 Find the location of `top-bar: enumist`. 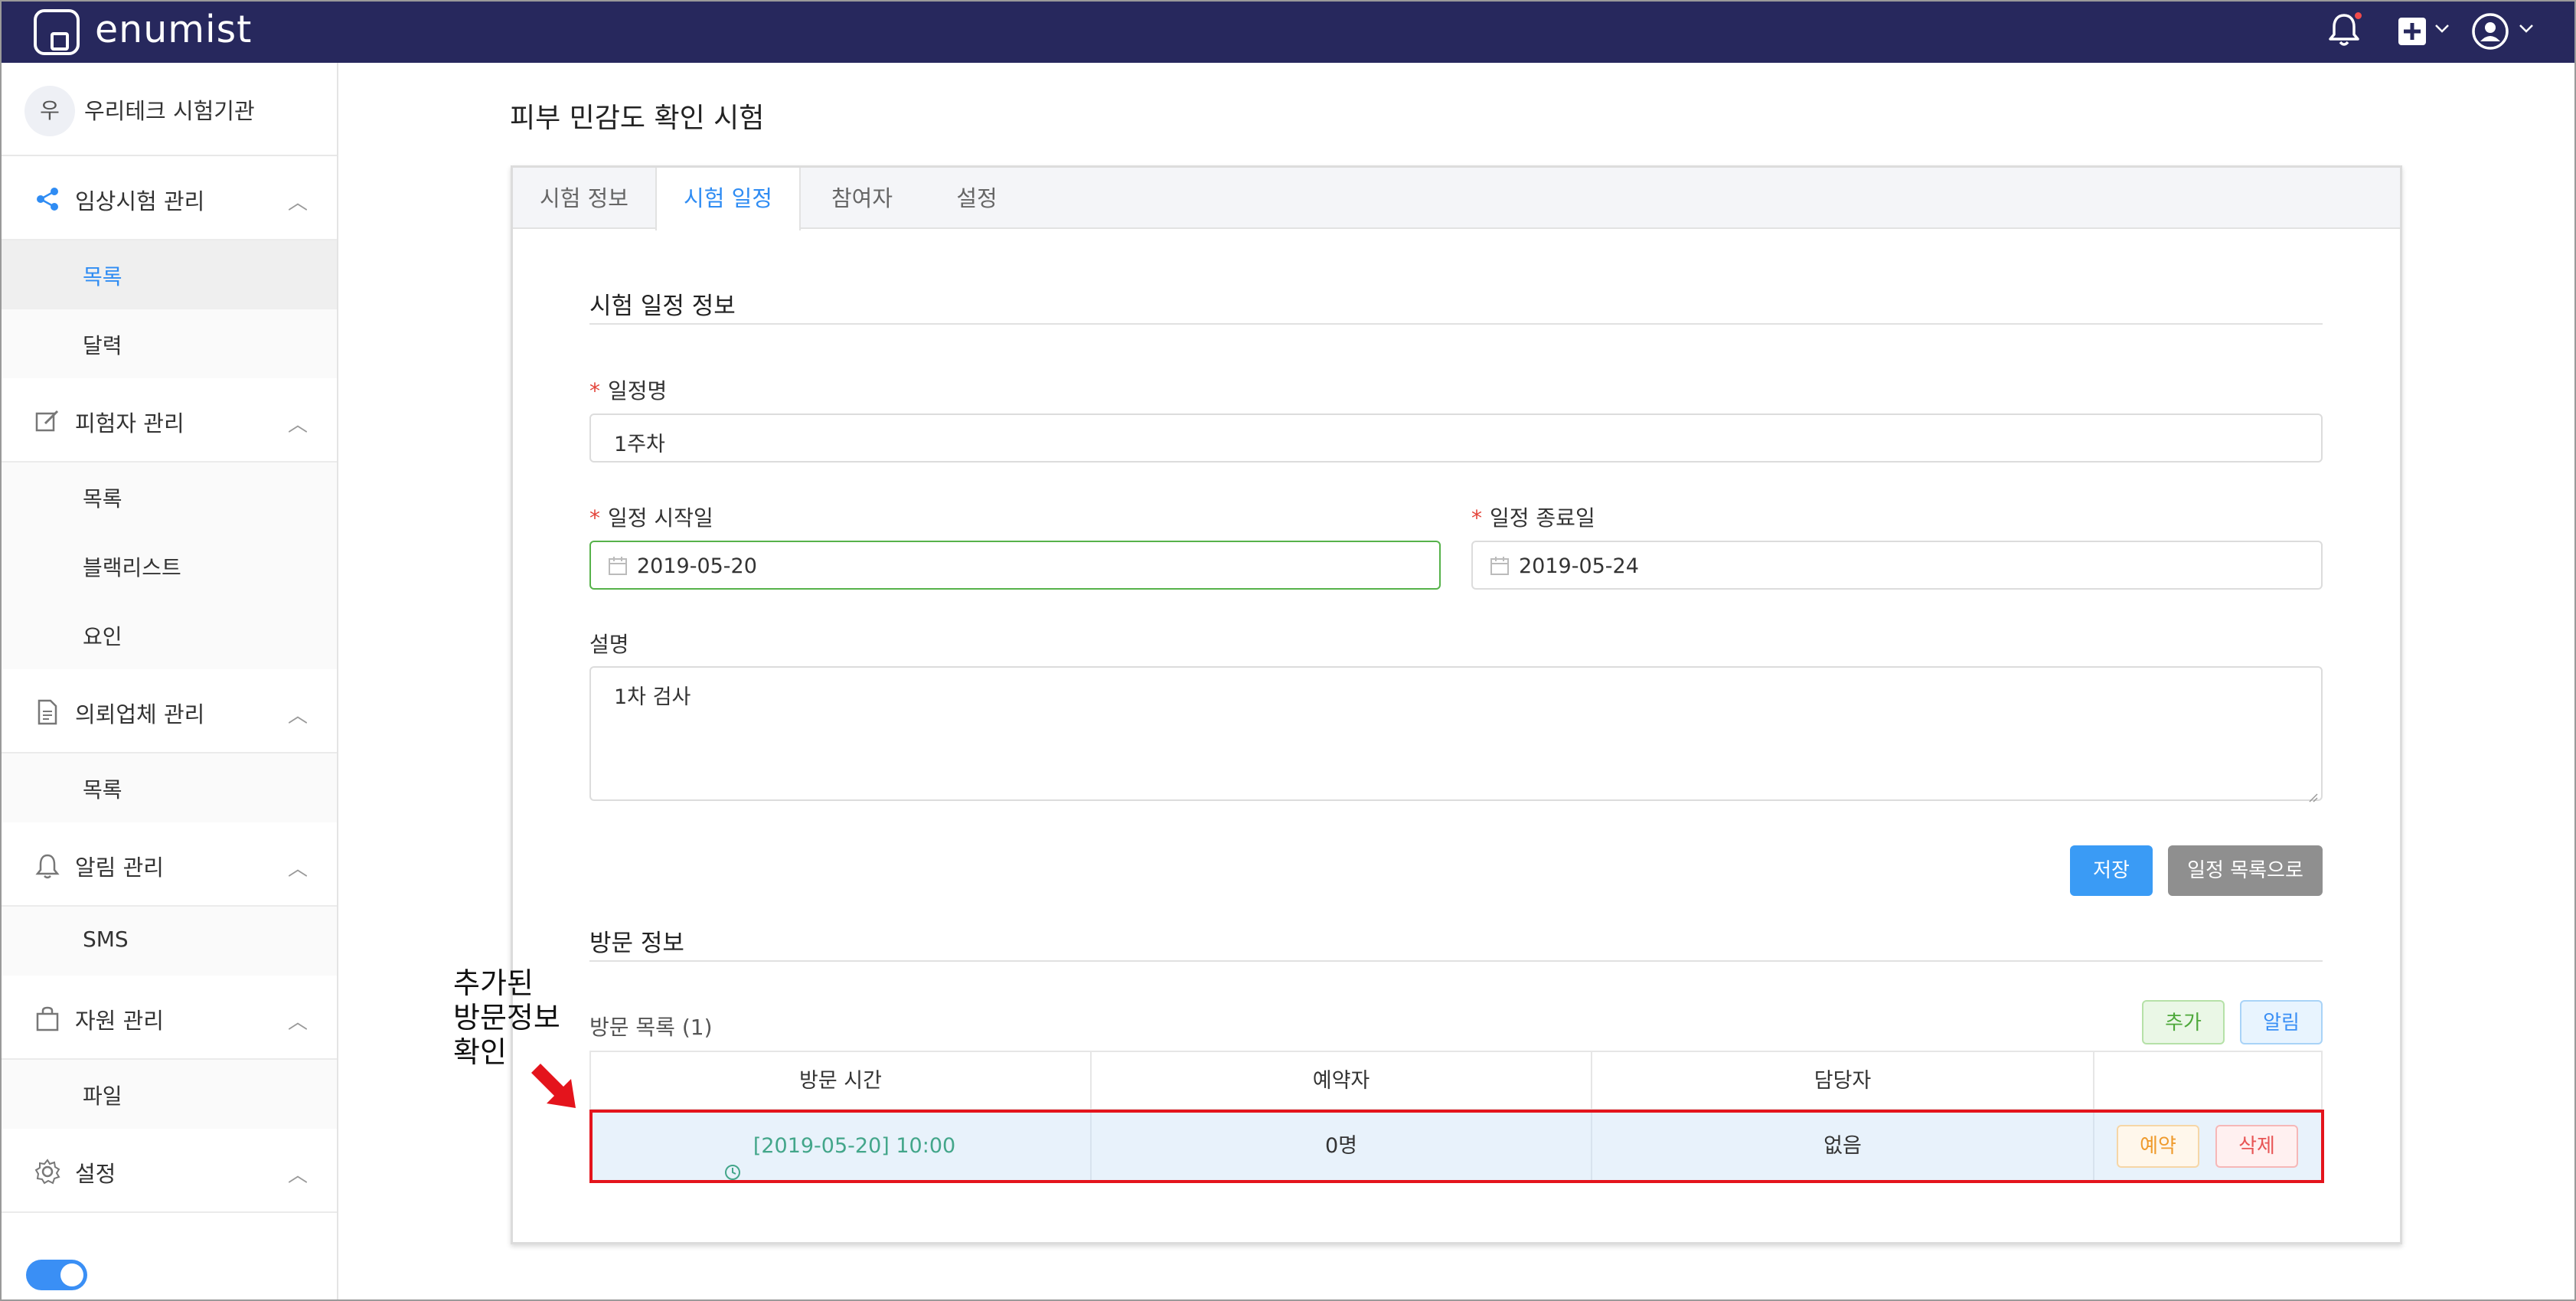

top-bar: enumist is located at coordinates (1288, 31).